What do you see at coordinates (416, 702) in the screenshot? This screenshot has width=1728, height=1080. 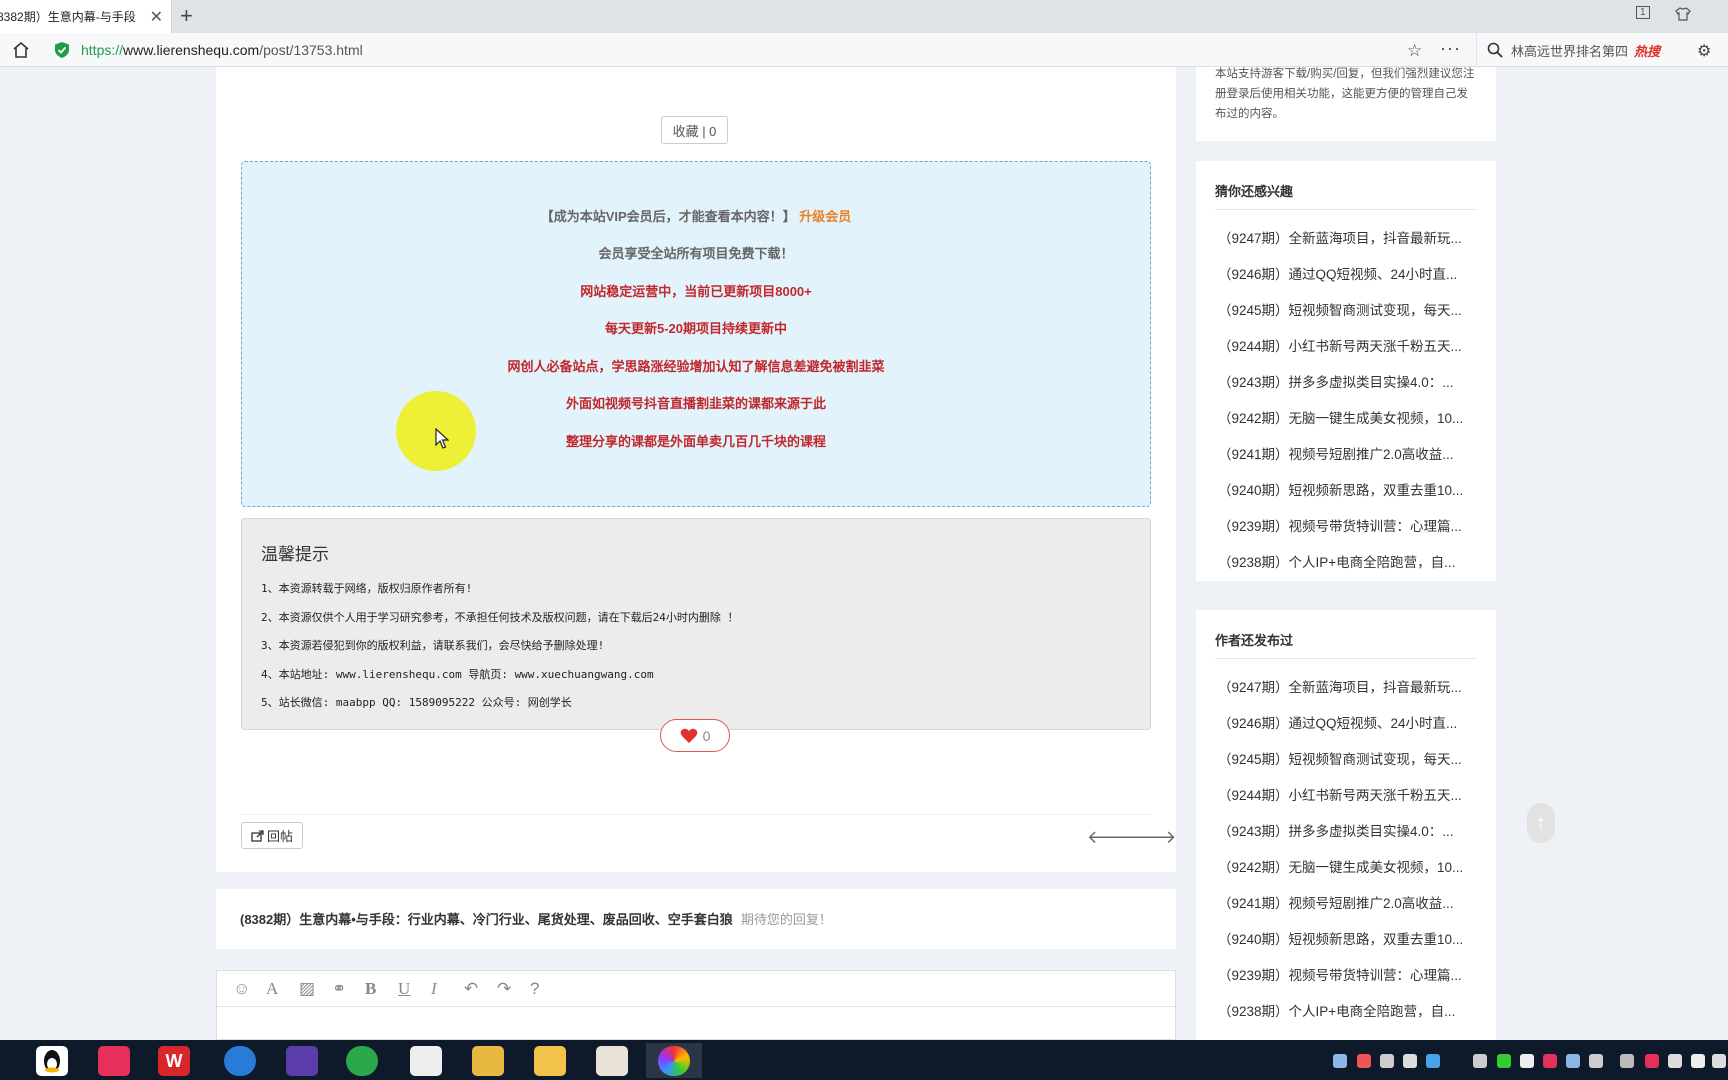 I see `tip-item: 5、站长微信: maabpp QQ: 1589095222 公众号: 网创学长` at bounding box center [416, 702].